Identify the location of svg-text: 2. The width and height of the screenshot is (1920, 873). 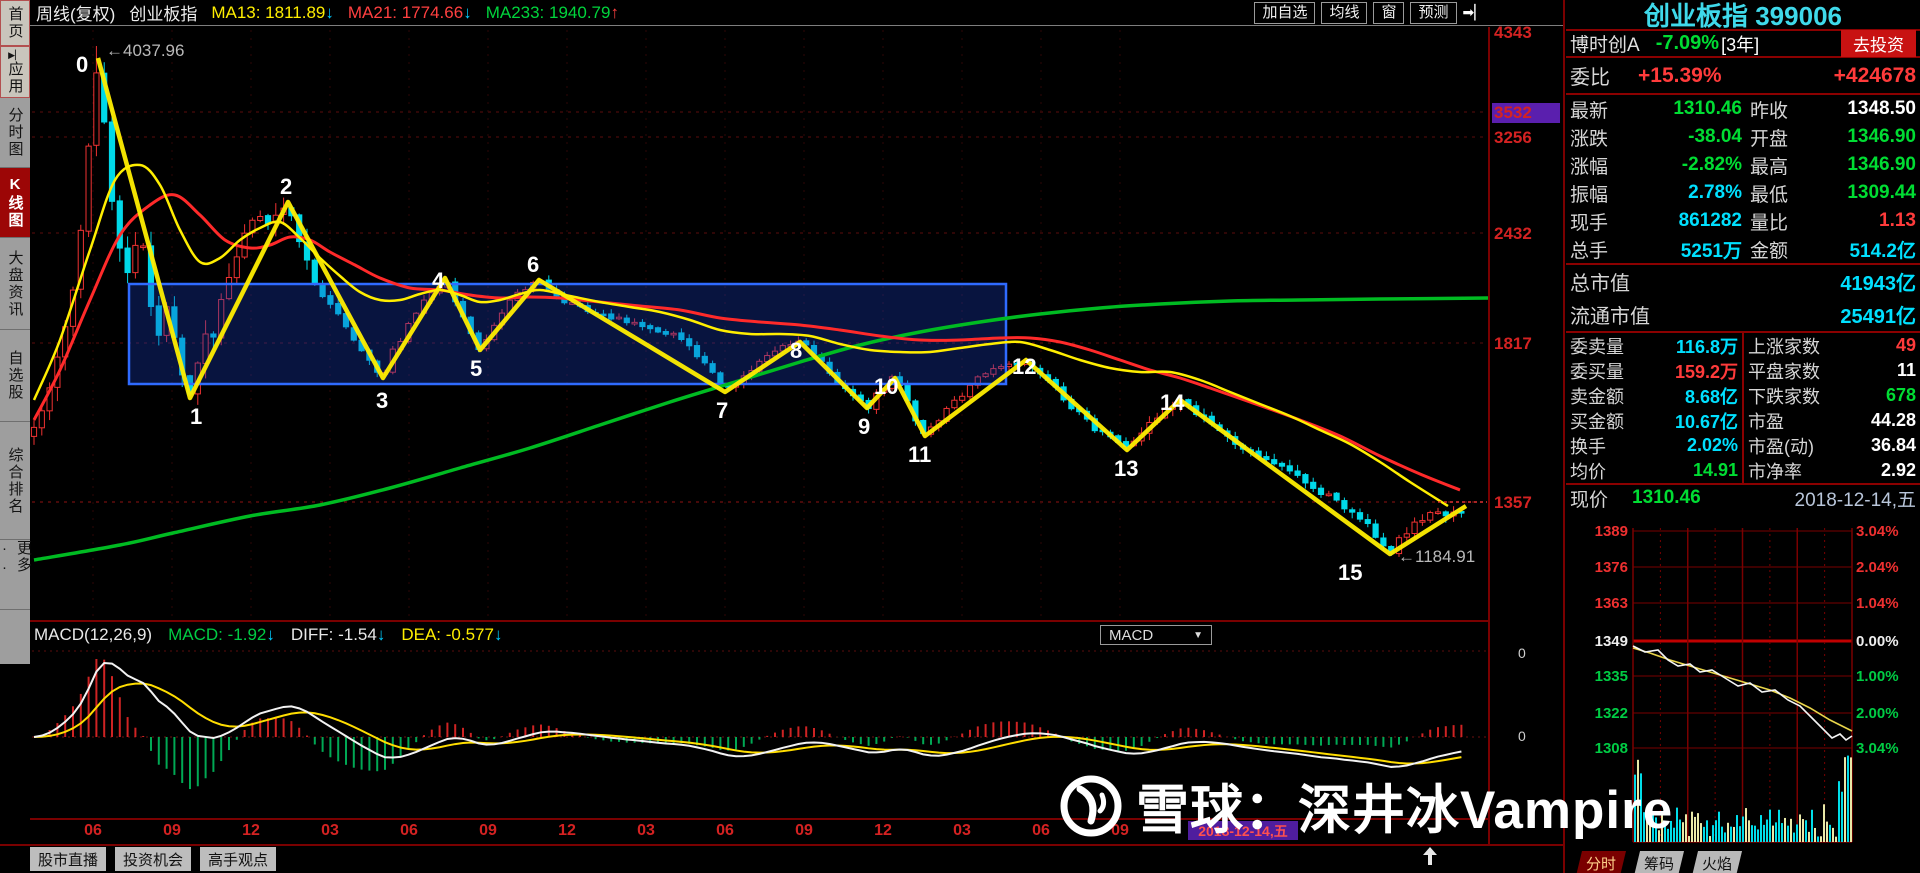
(286, 186).